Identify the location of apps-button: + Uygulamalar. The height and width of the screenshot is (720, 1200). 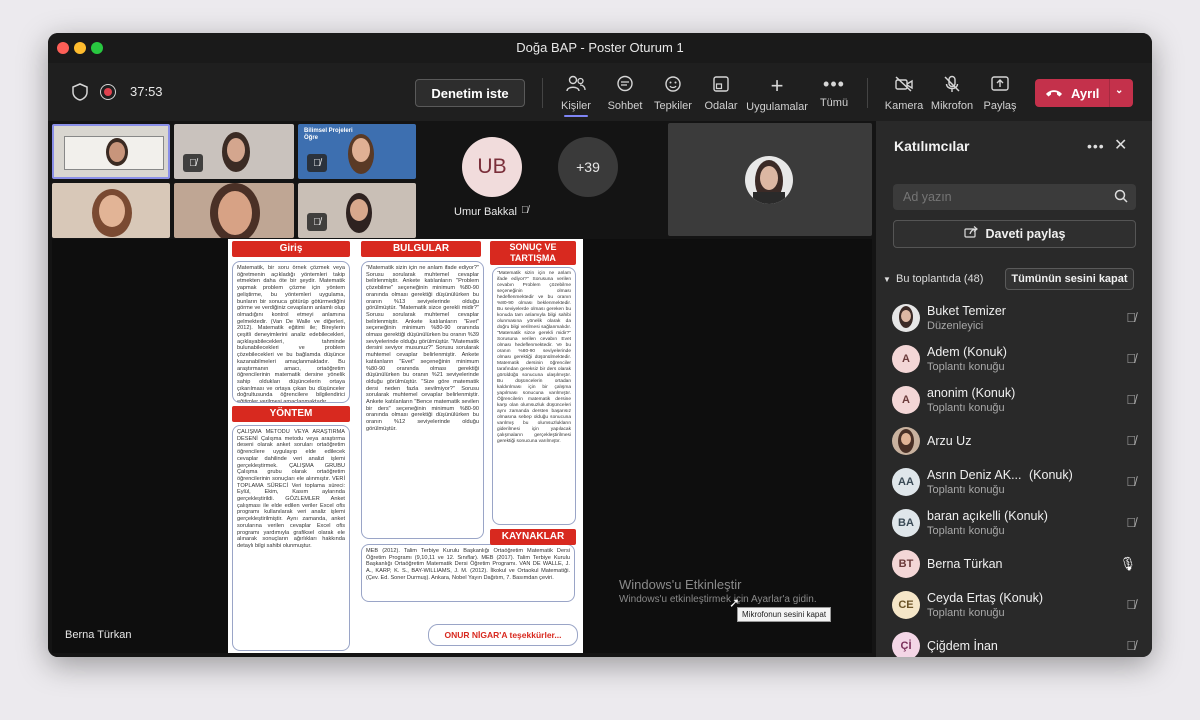
(777, 93).